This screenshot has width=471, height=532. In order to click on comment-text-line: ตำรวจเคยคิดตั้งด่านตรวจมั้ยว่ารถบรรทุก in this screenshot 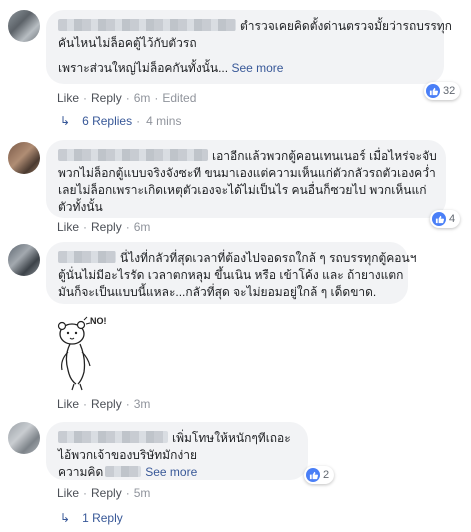, I will do `click(346, 26)`.